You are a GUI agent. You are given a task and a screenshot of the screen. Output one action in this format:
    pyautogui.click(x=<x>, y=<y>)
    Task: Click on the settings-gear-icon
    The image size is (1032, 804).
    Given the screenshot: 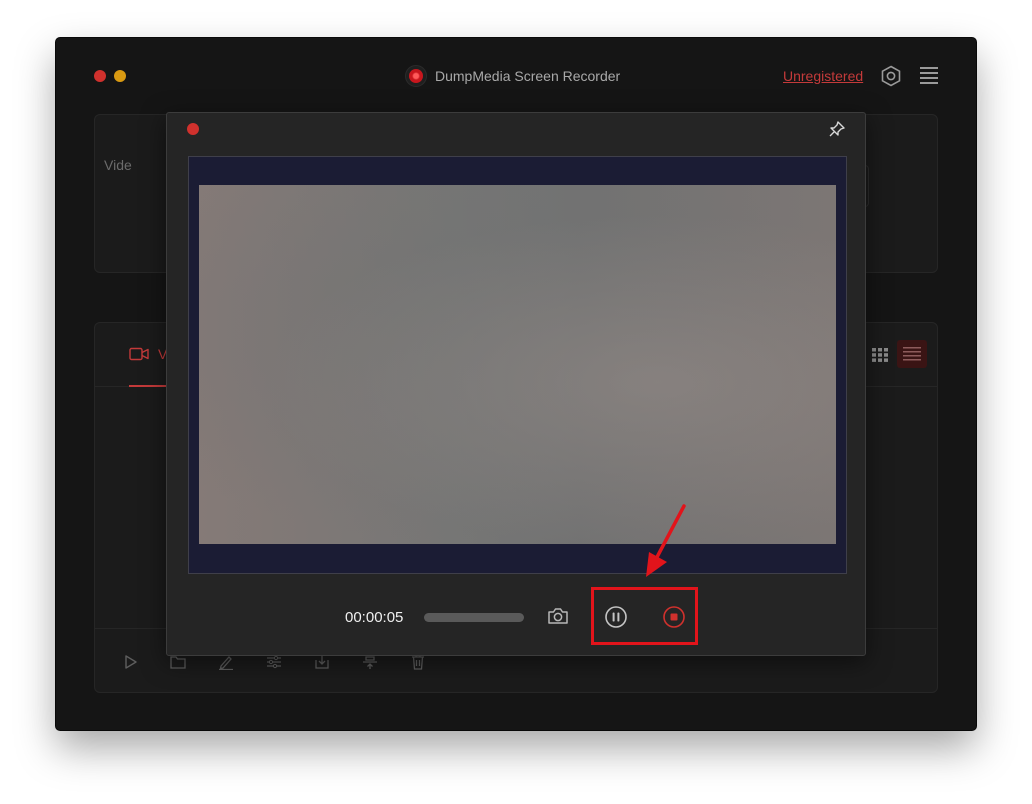 What is the action you would take?
    pyautogui.click(x=891, y=76)
    